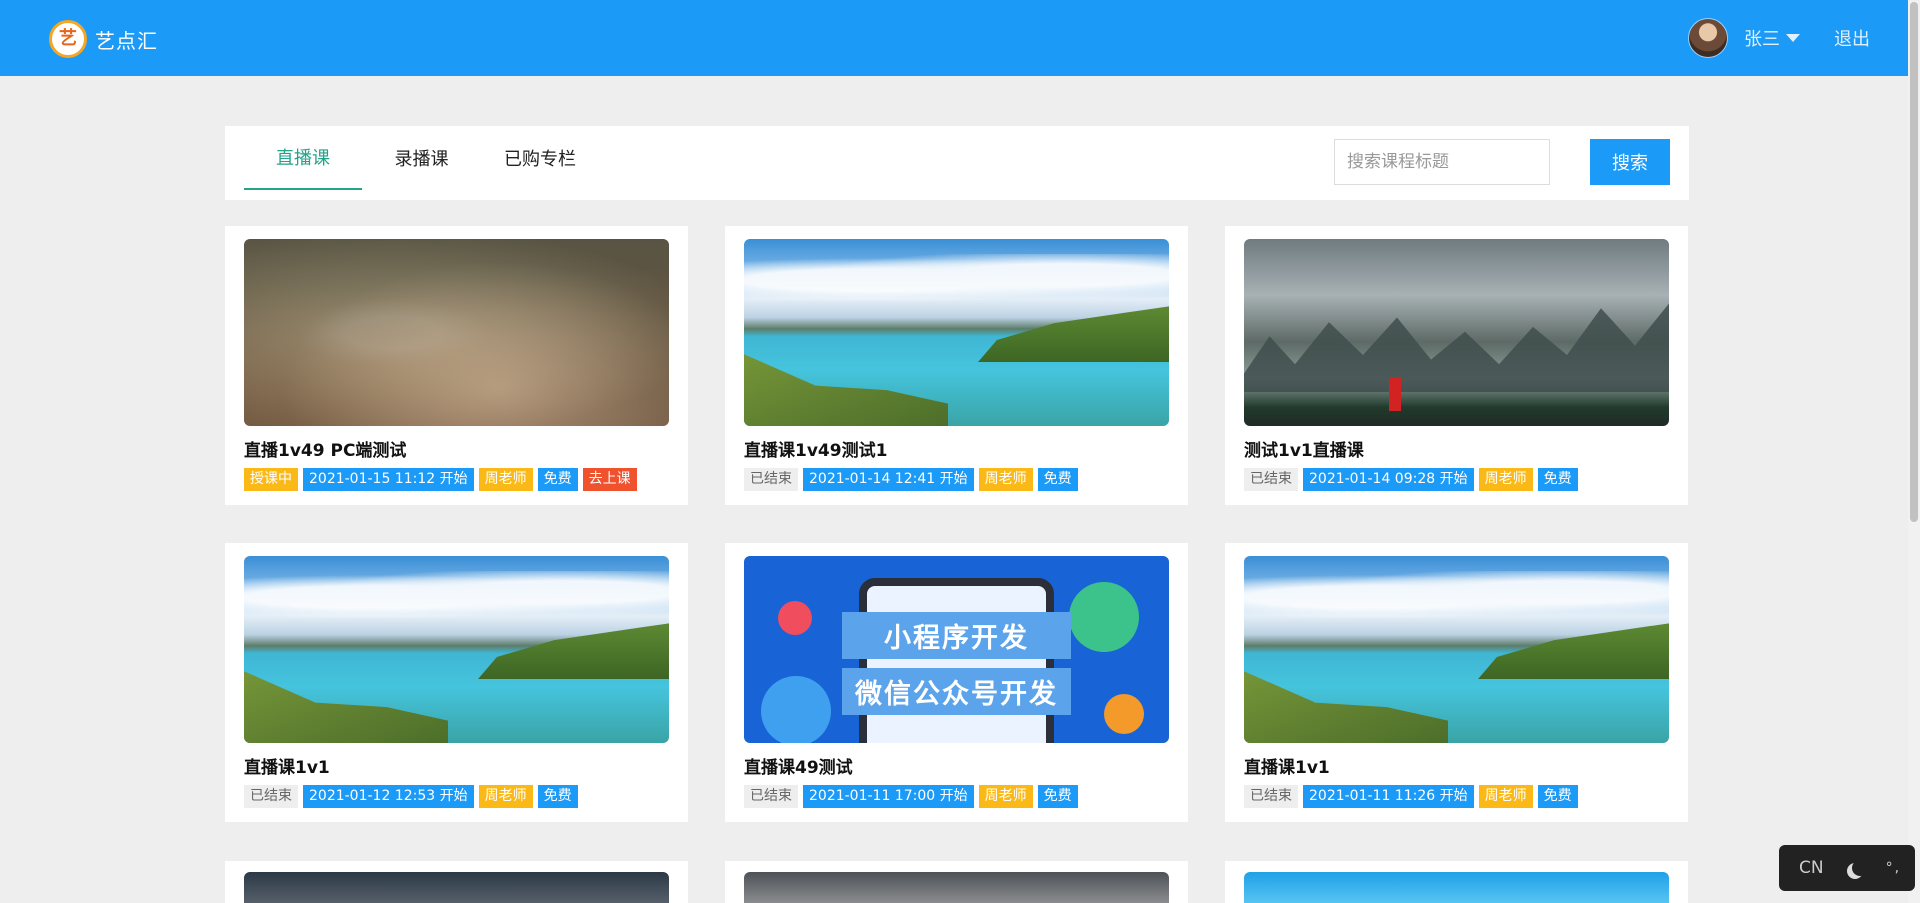 Image resolution: width=1920 pixels, height=903 pixels. I want to click on course-title: 直播课49测试, so click(798, 765).